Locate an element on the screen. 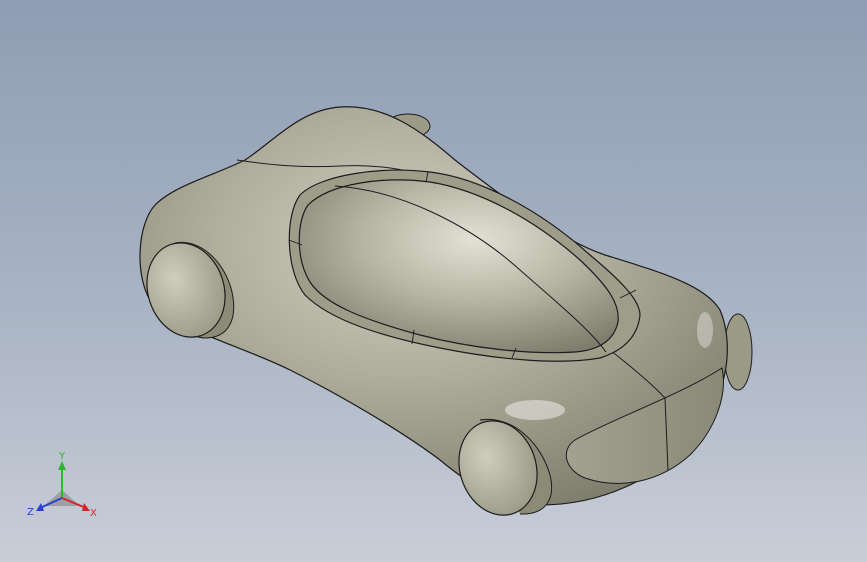  x-axis-arrow is located at coordinates (86, 507).